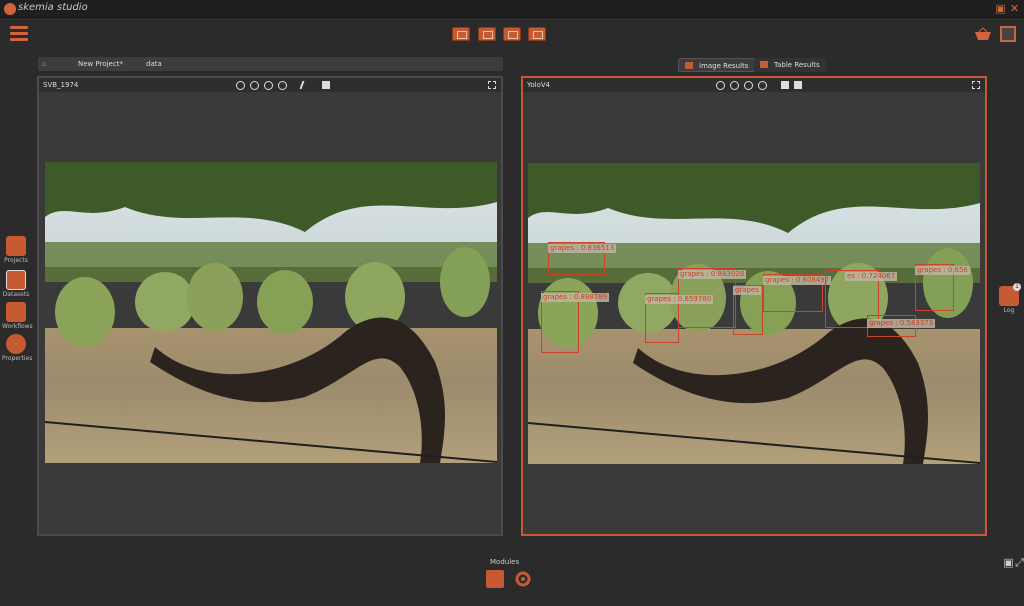 This screenshot has height=606, width=1024. I want to click on panel-title: YoloV4, so click(539, 85).